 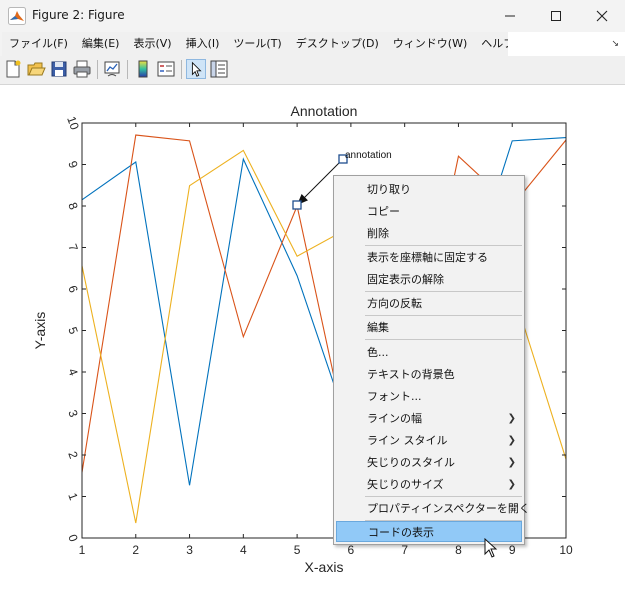 What do you see at coordinates (429, 374) in the screenshot?
I see `ctx-text-background: テキストの背景色` at bounding box center [429, 374].